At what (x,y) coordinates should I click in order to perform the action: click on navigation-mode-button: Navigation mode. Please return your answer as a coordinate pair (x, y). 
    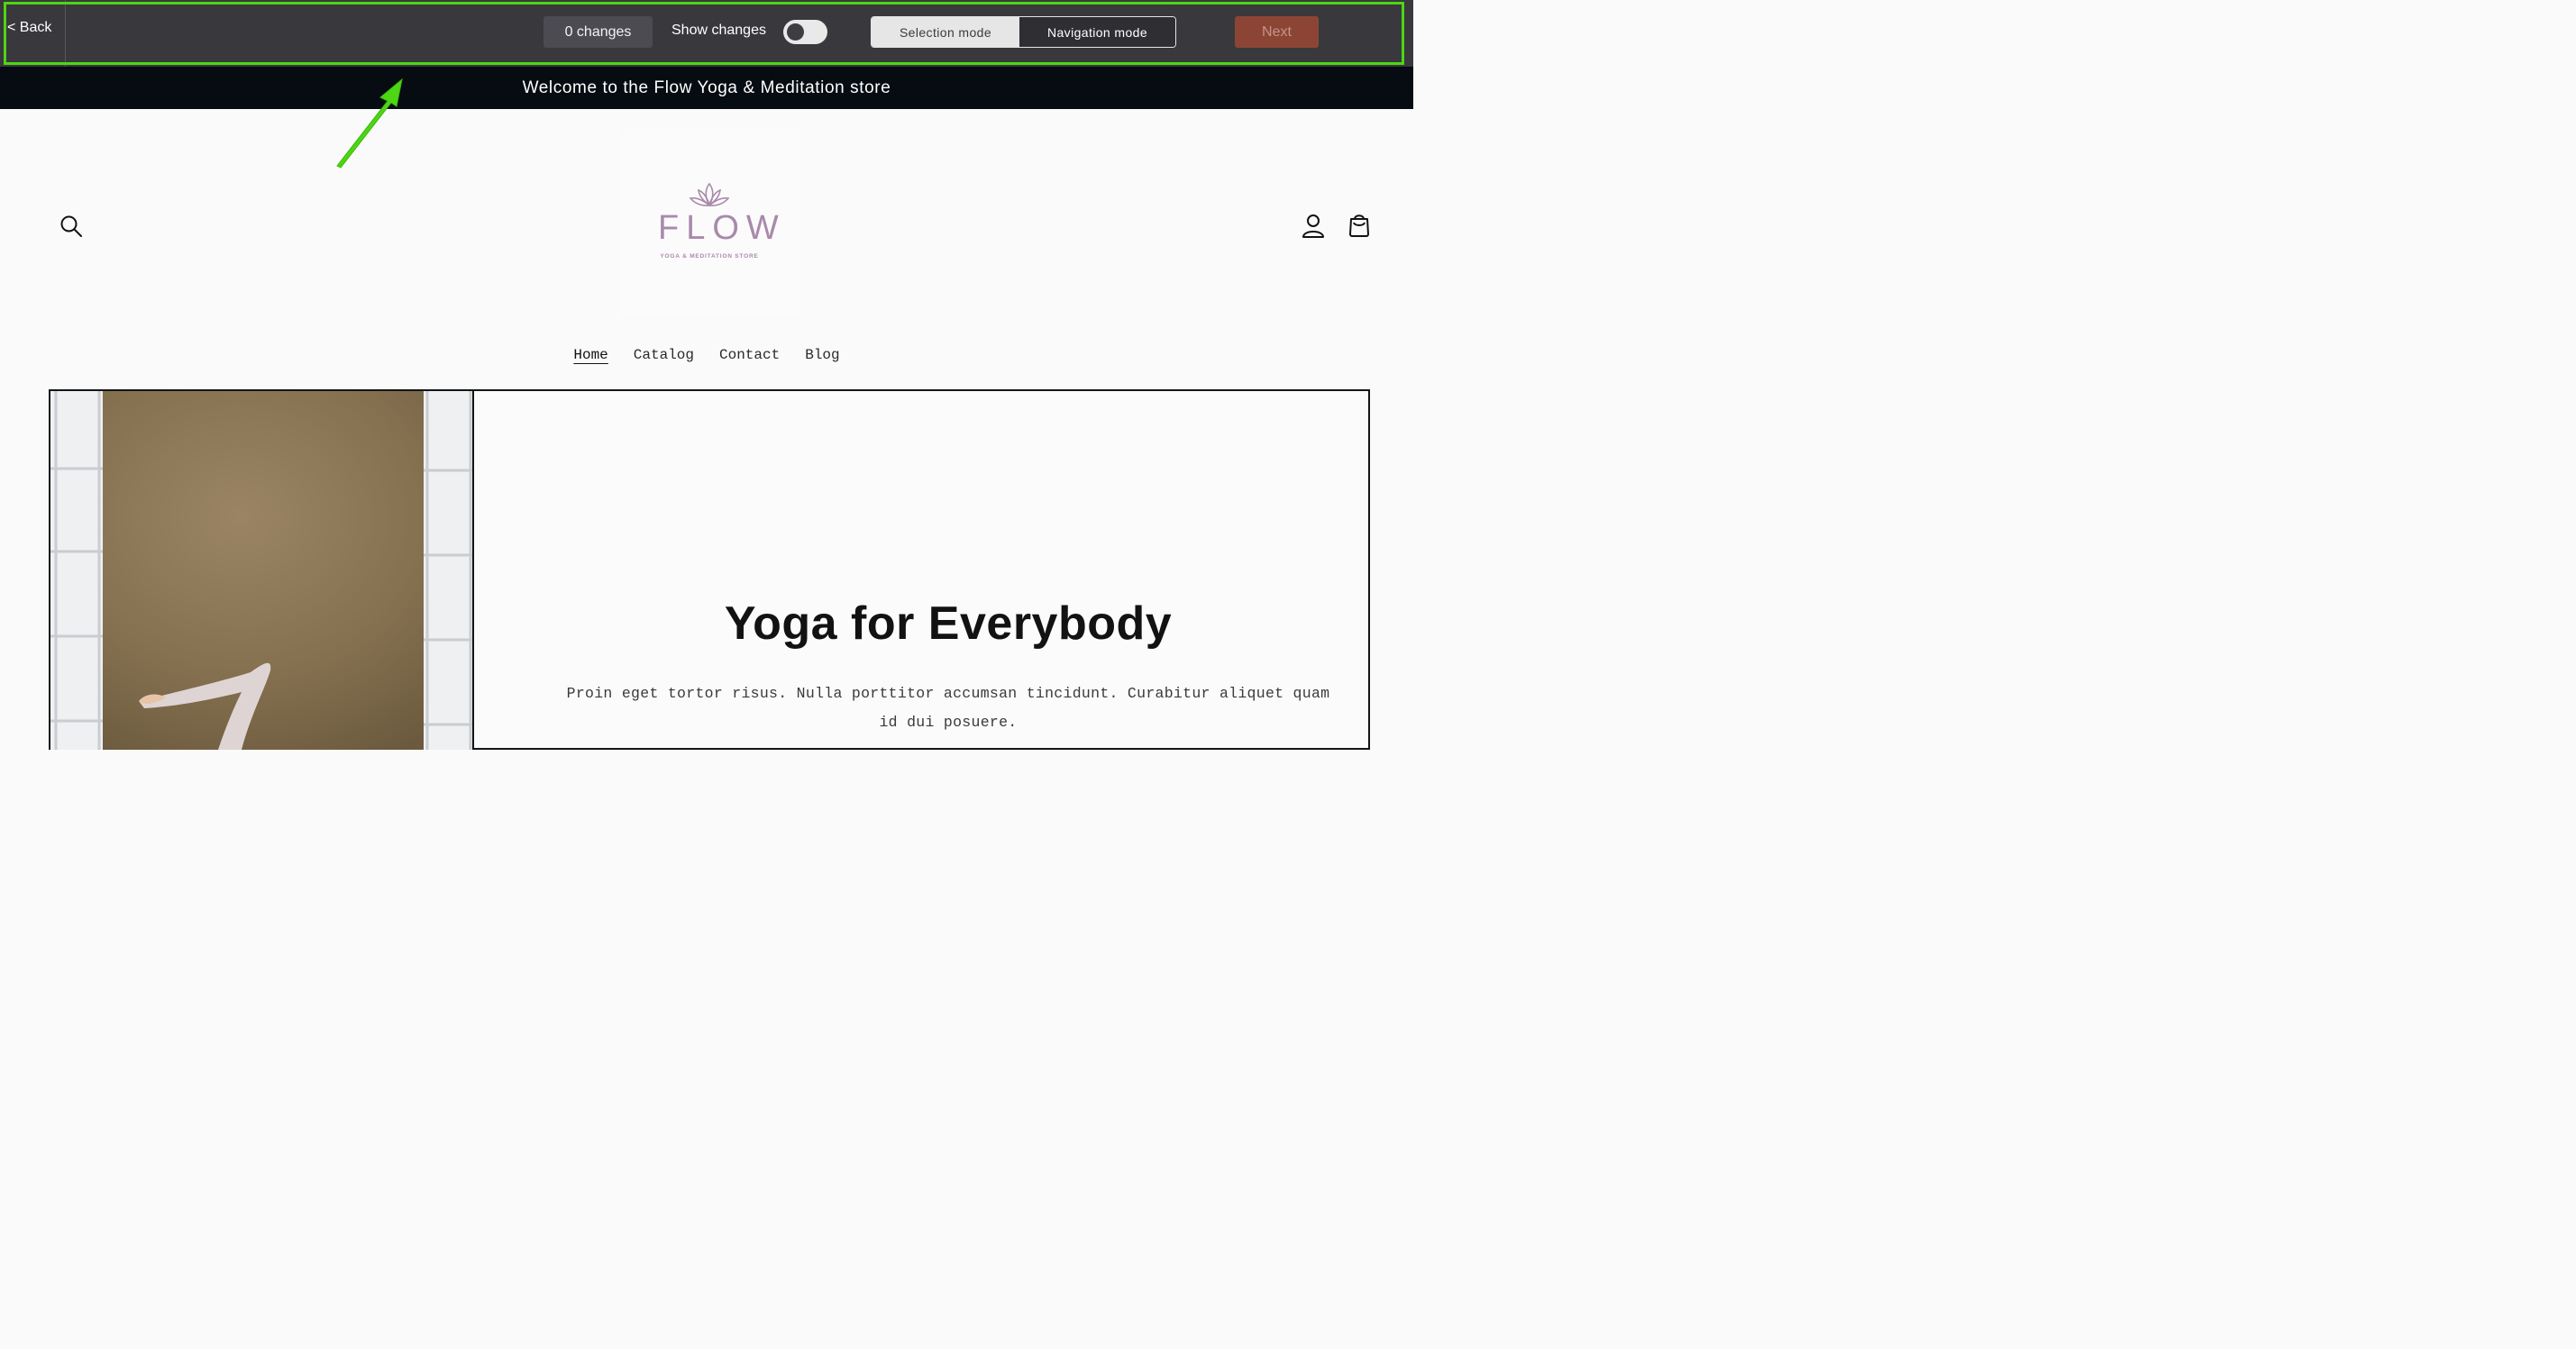
    Looking at the image, I should click on (1097, 32).